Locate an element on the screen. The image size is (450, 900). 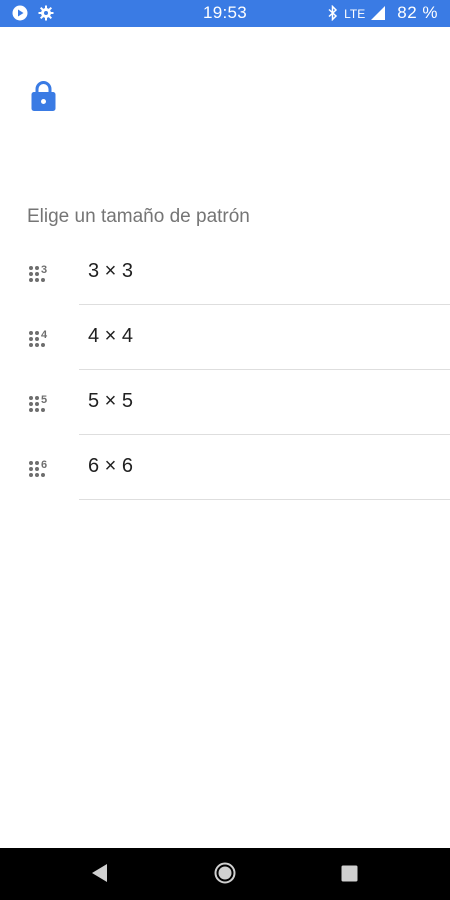
pattern-size-label: 5 × 5 is located at coordinates (111, 401).